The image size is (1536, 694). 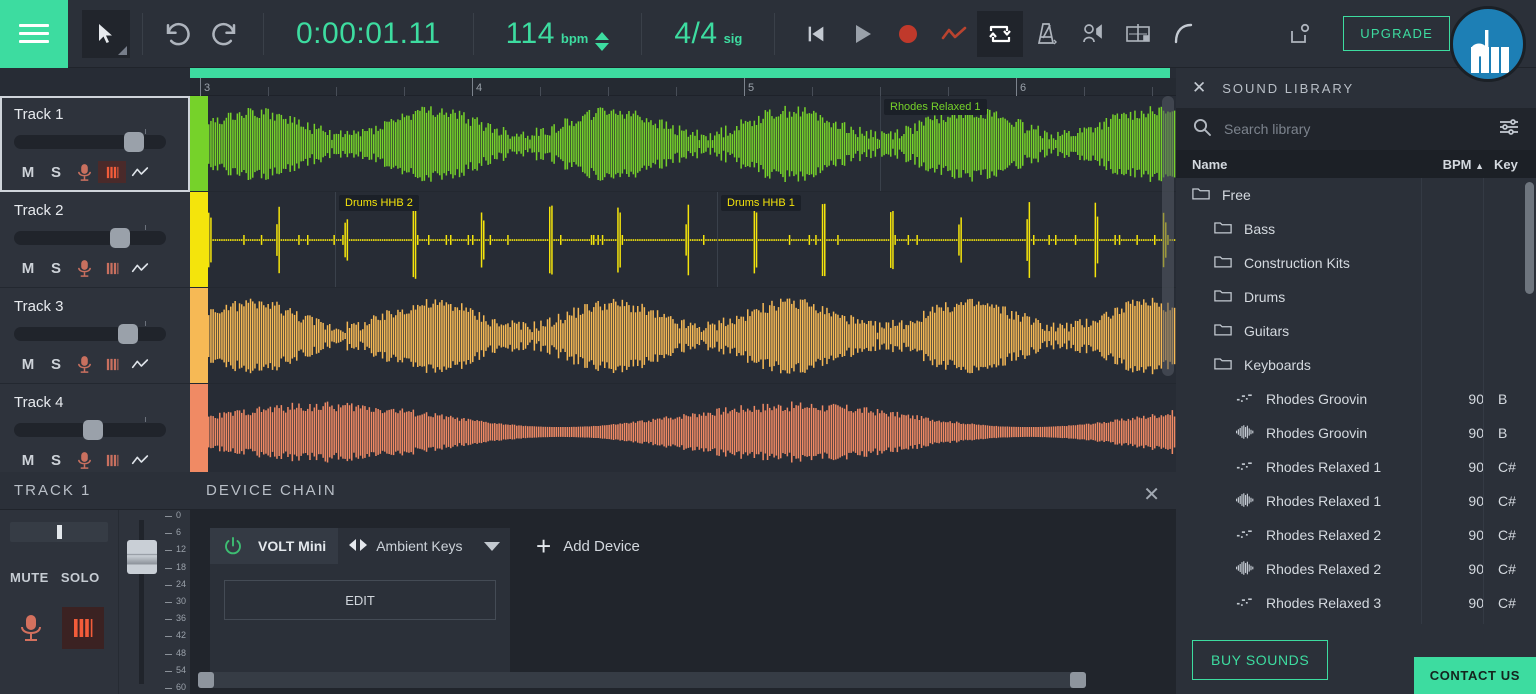 I want to click on redo-icon, so click(x=224, y=34).